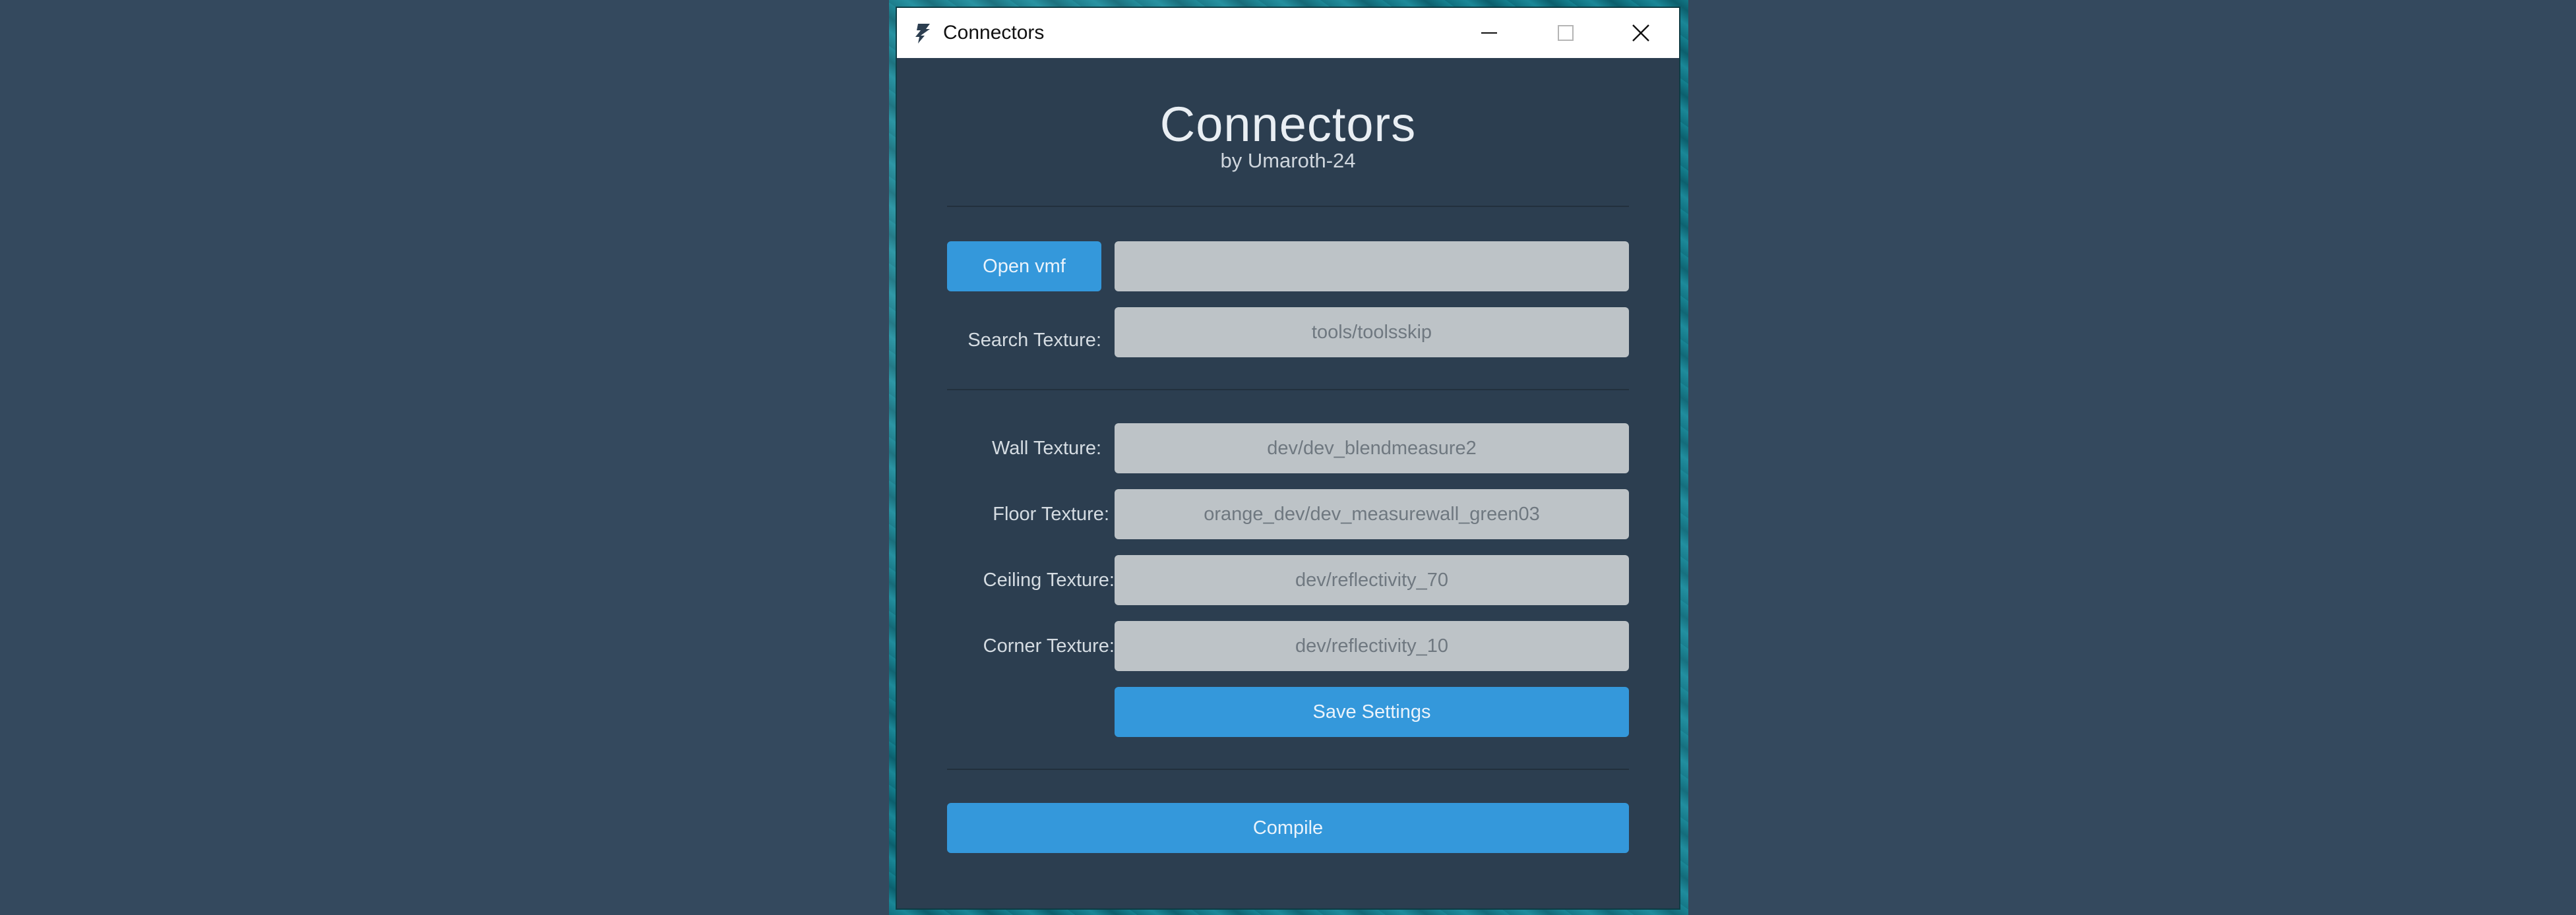 This screenshot has width=2576, height=915. What do you see at coordinates (1372, 514) in the screenshot?
I see `floor-texture-input: orange_dev/dev_measurewall_green03` at bounding box center [1372, 514].